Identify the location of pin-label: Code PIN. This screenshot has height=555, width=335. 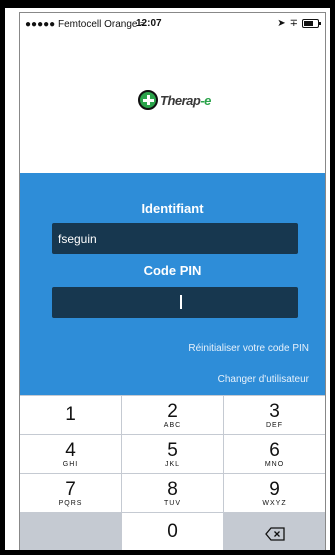
(172, 270).